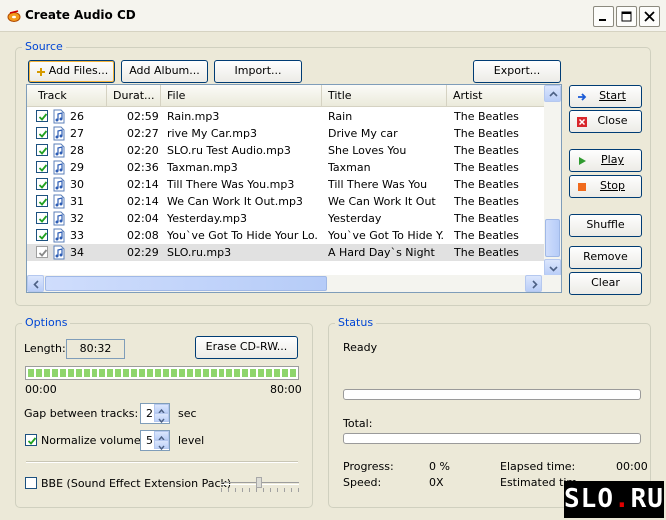  Describe the element at coordinates (605, 257) in the screenshot. I see `remove-button: Remove` at that location.